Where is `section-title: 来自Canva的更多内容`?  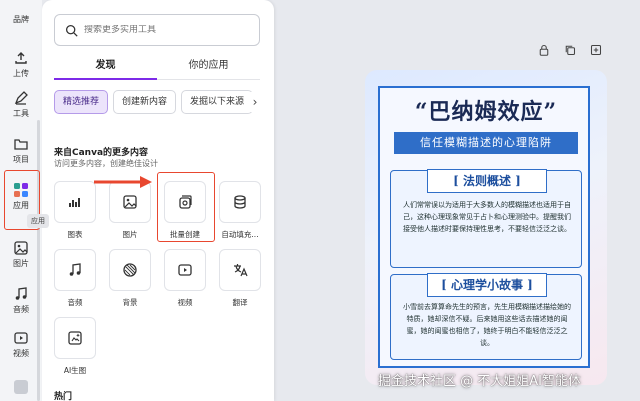
section-title: 来自Canva的更多内容 is located at coordinates (101, 153).